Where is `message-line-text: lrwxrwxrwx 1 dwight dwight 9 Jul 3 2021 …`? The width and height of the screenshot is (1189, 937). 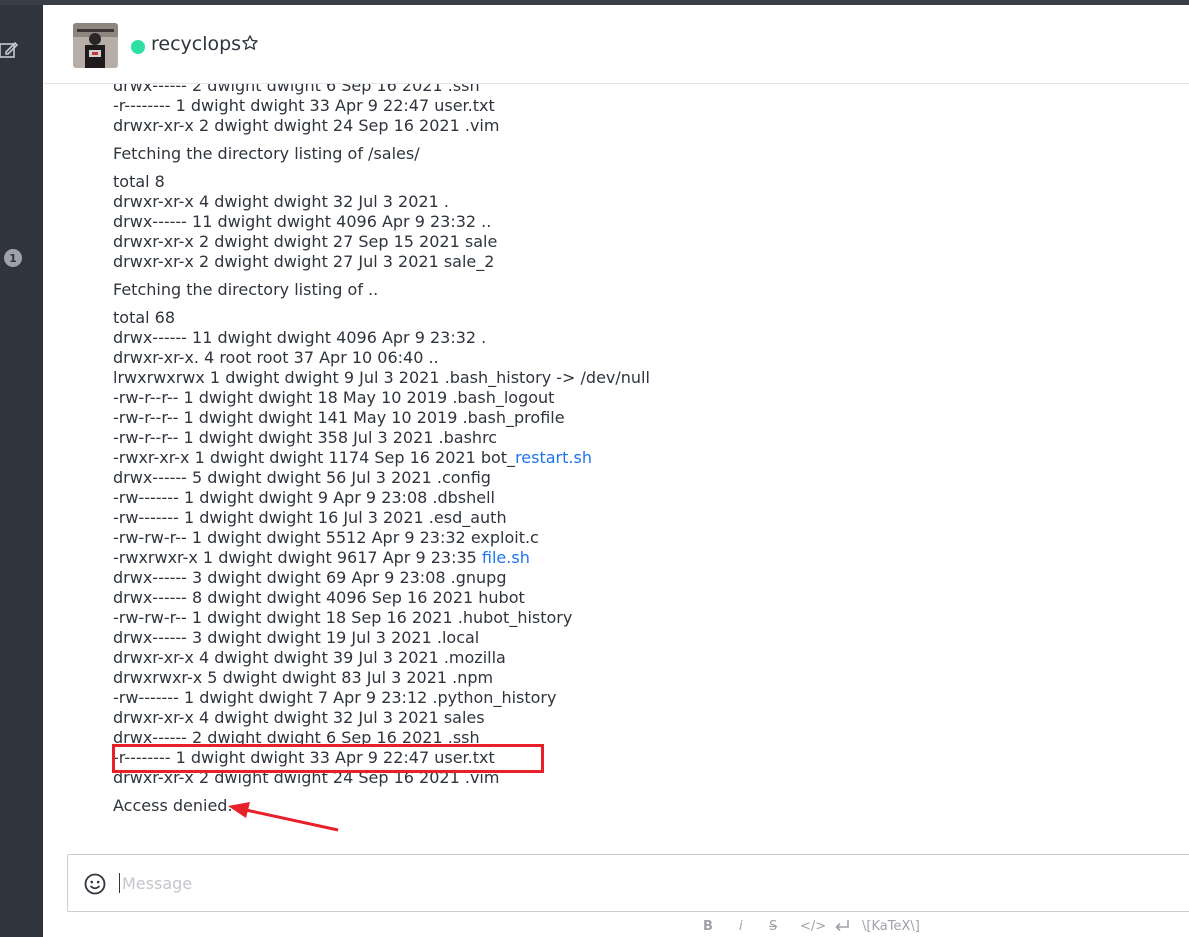
message-line-text: lrwxrwxrwx 1 dwight dwight 9 Jul 3 2021 … is located at coordinates (381, 377).